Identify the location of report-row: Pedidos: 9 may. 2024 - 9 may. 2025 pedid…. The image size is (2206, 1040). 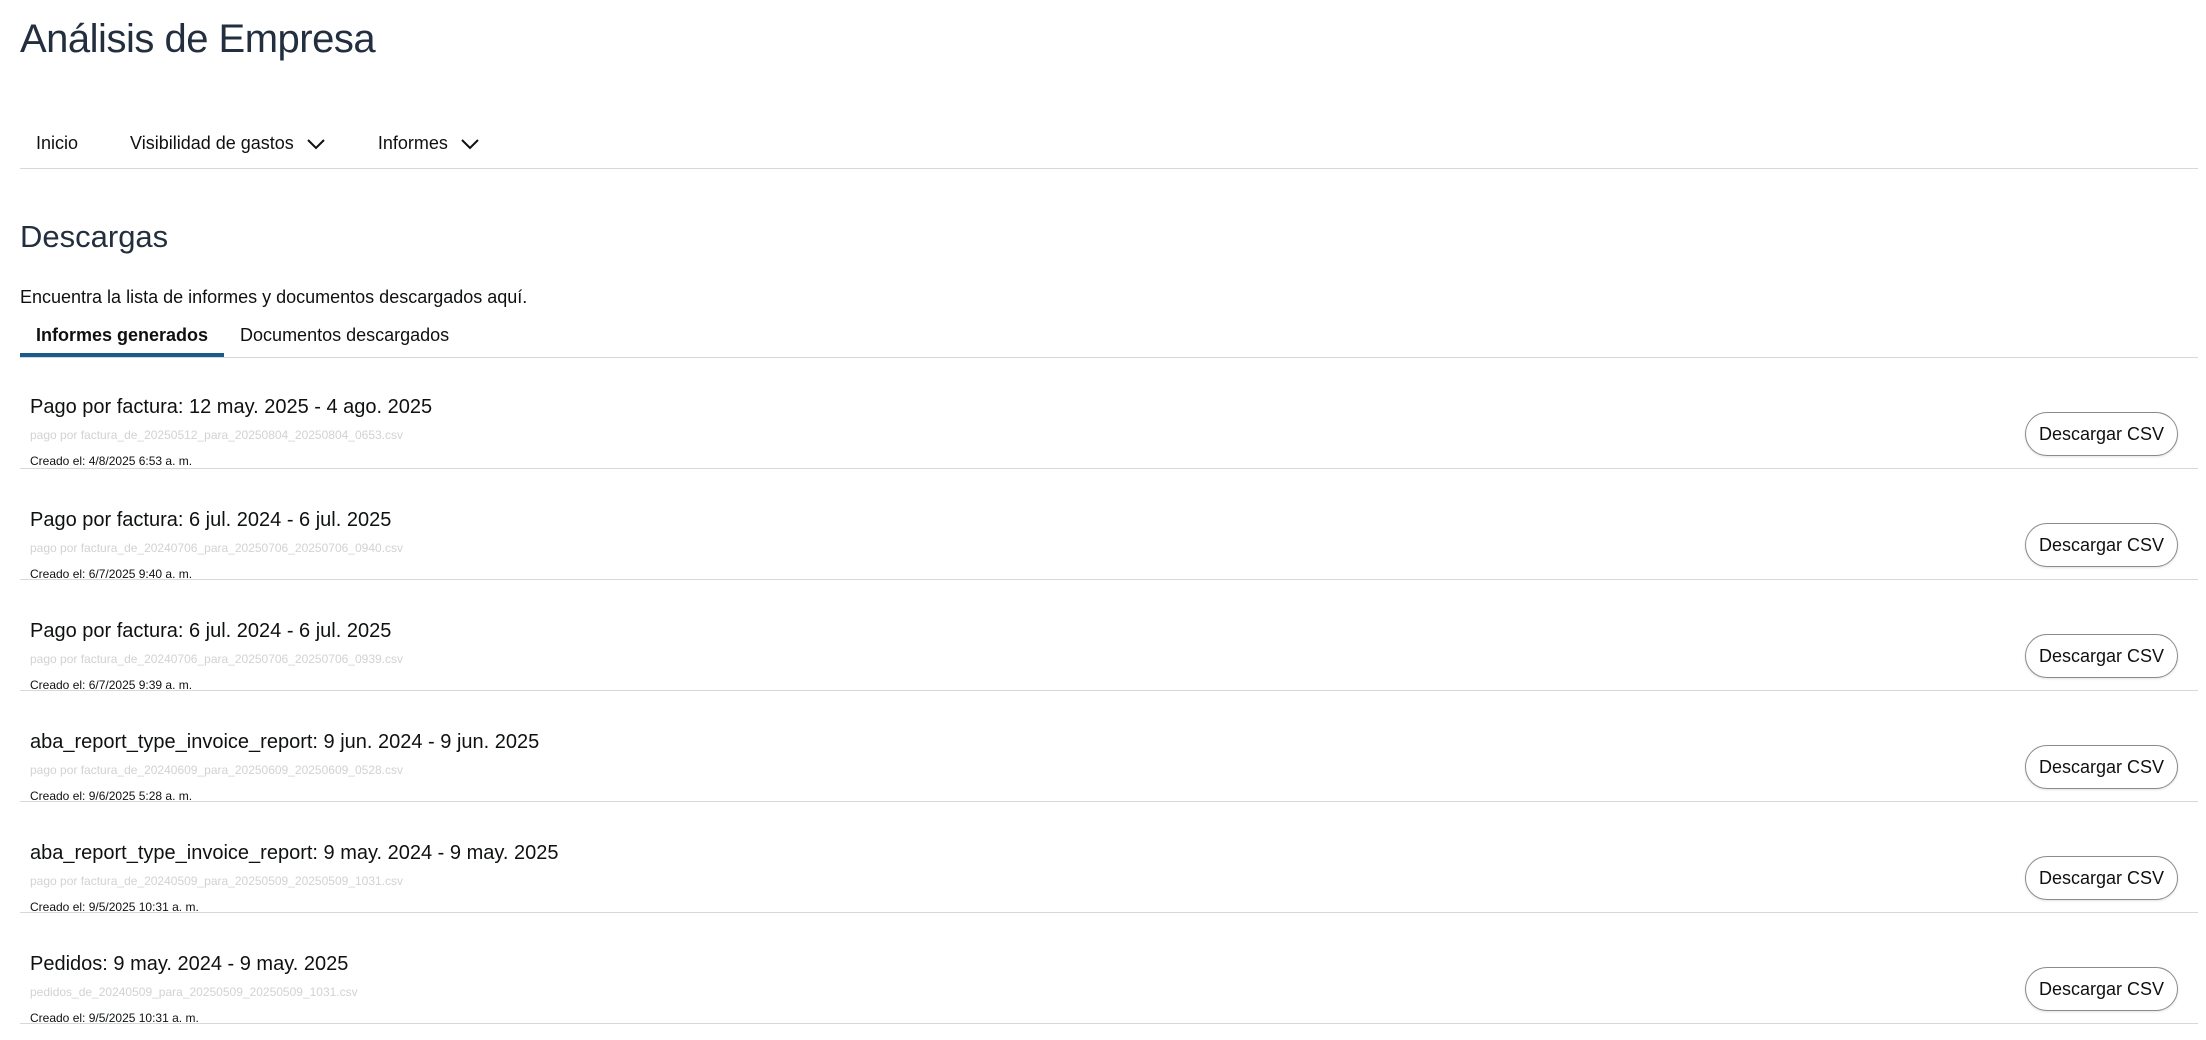
(1109, 969).